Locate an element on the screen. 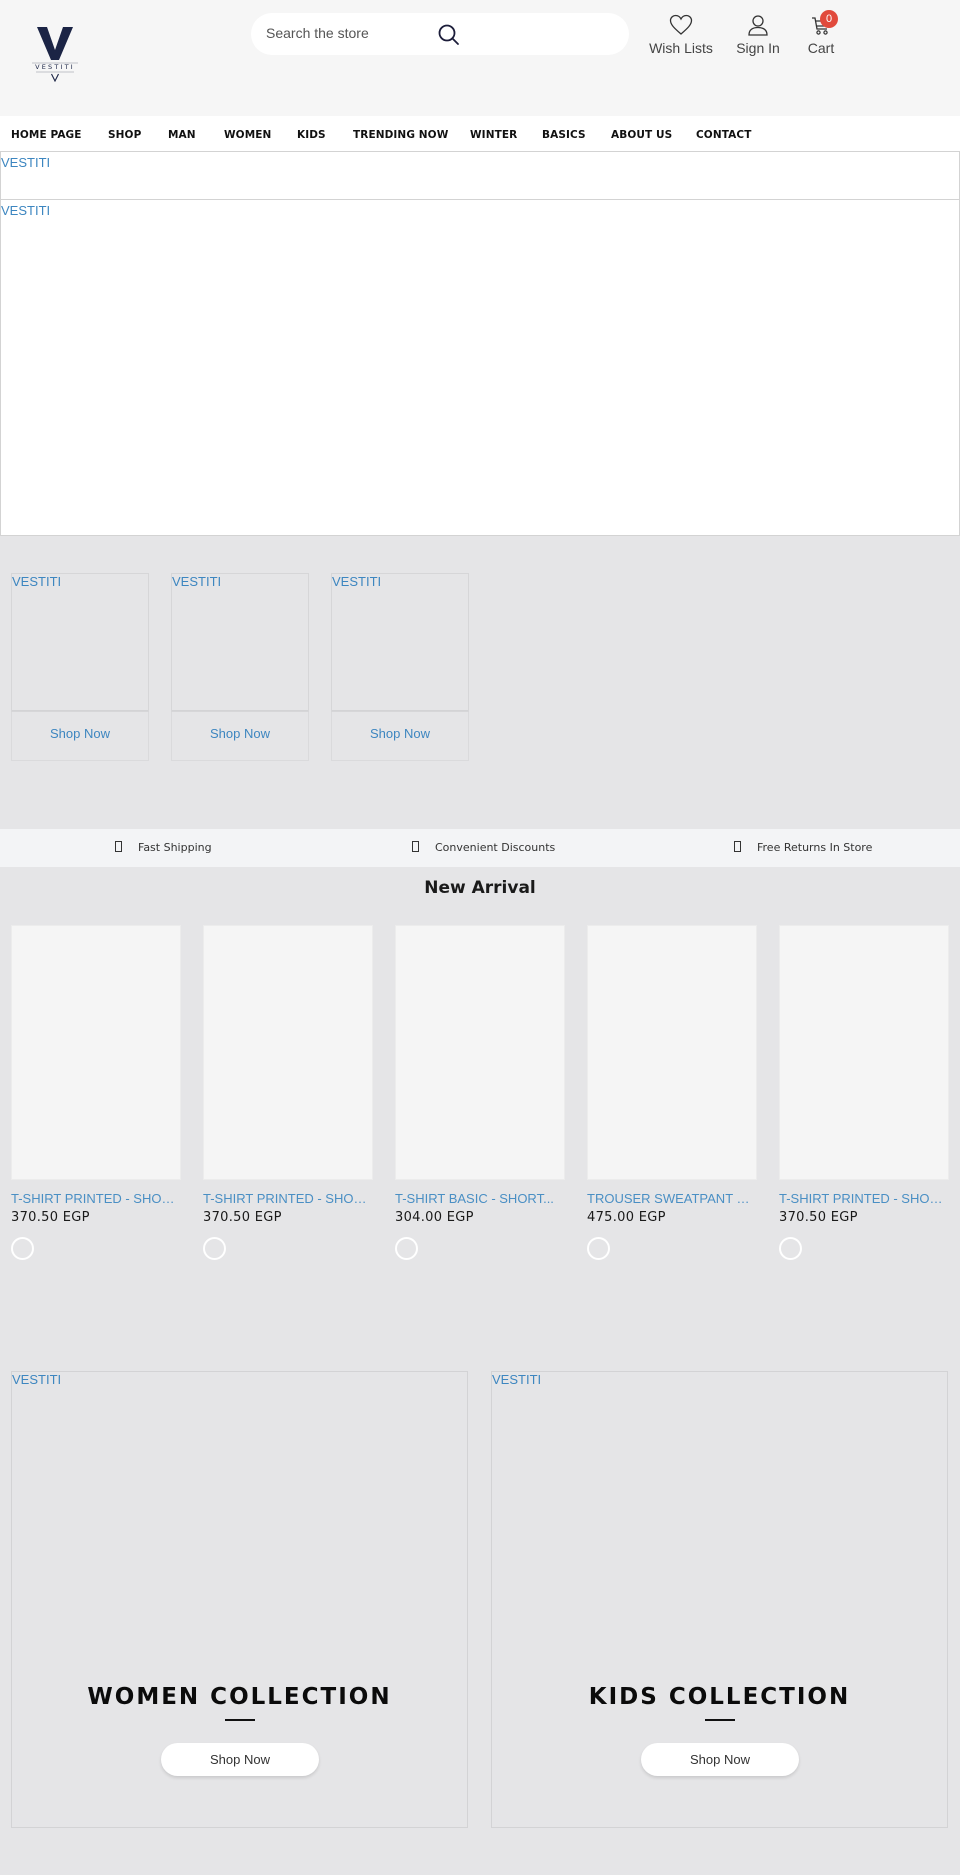 The image size is (960, 1875). discount-icon is located at coordinates (415, 846).